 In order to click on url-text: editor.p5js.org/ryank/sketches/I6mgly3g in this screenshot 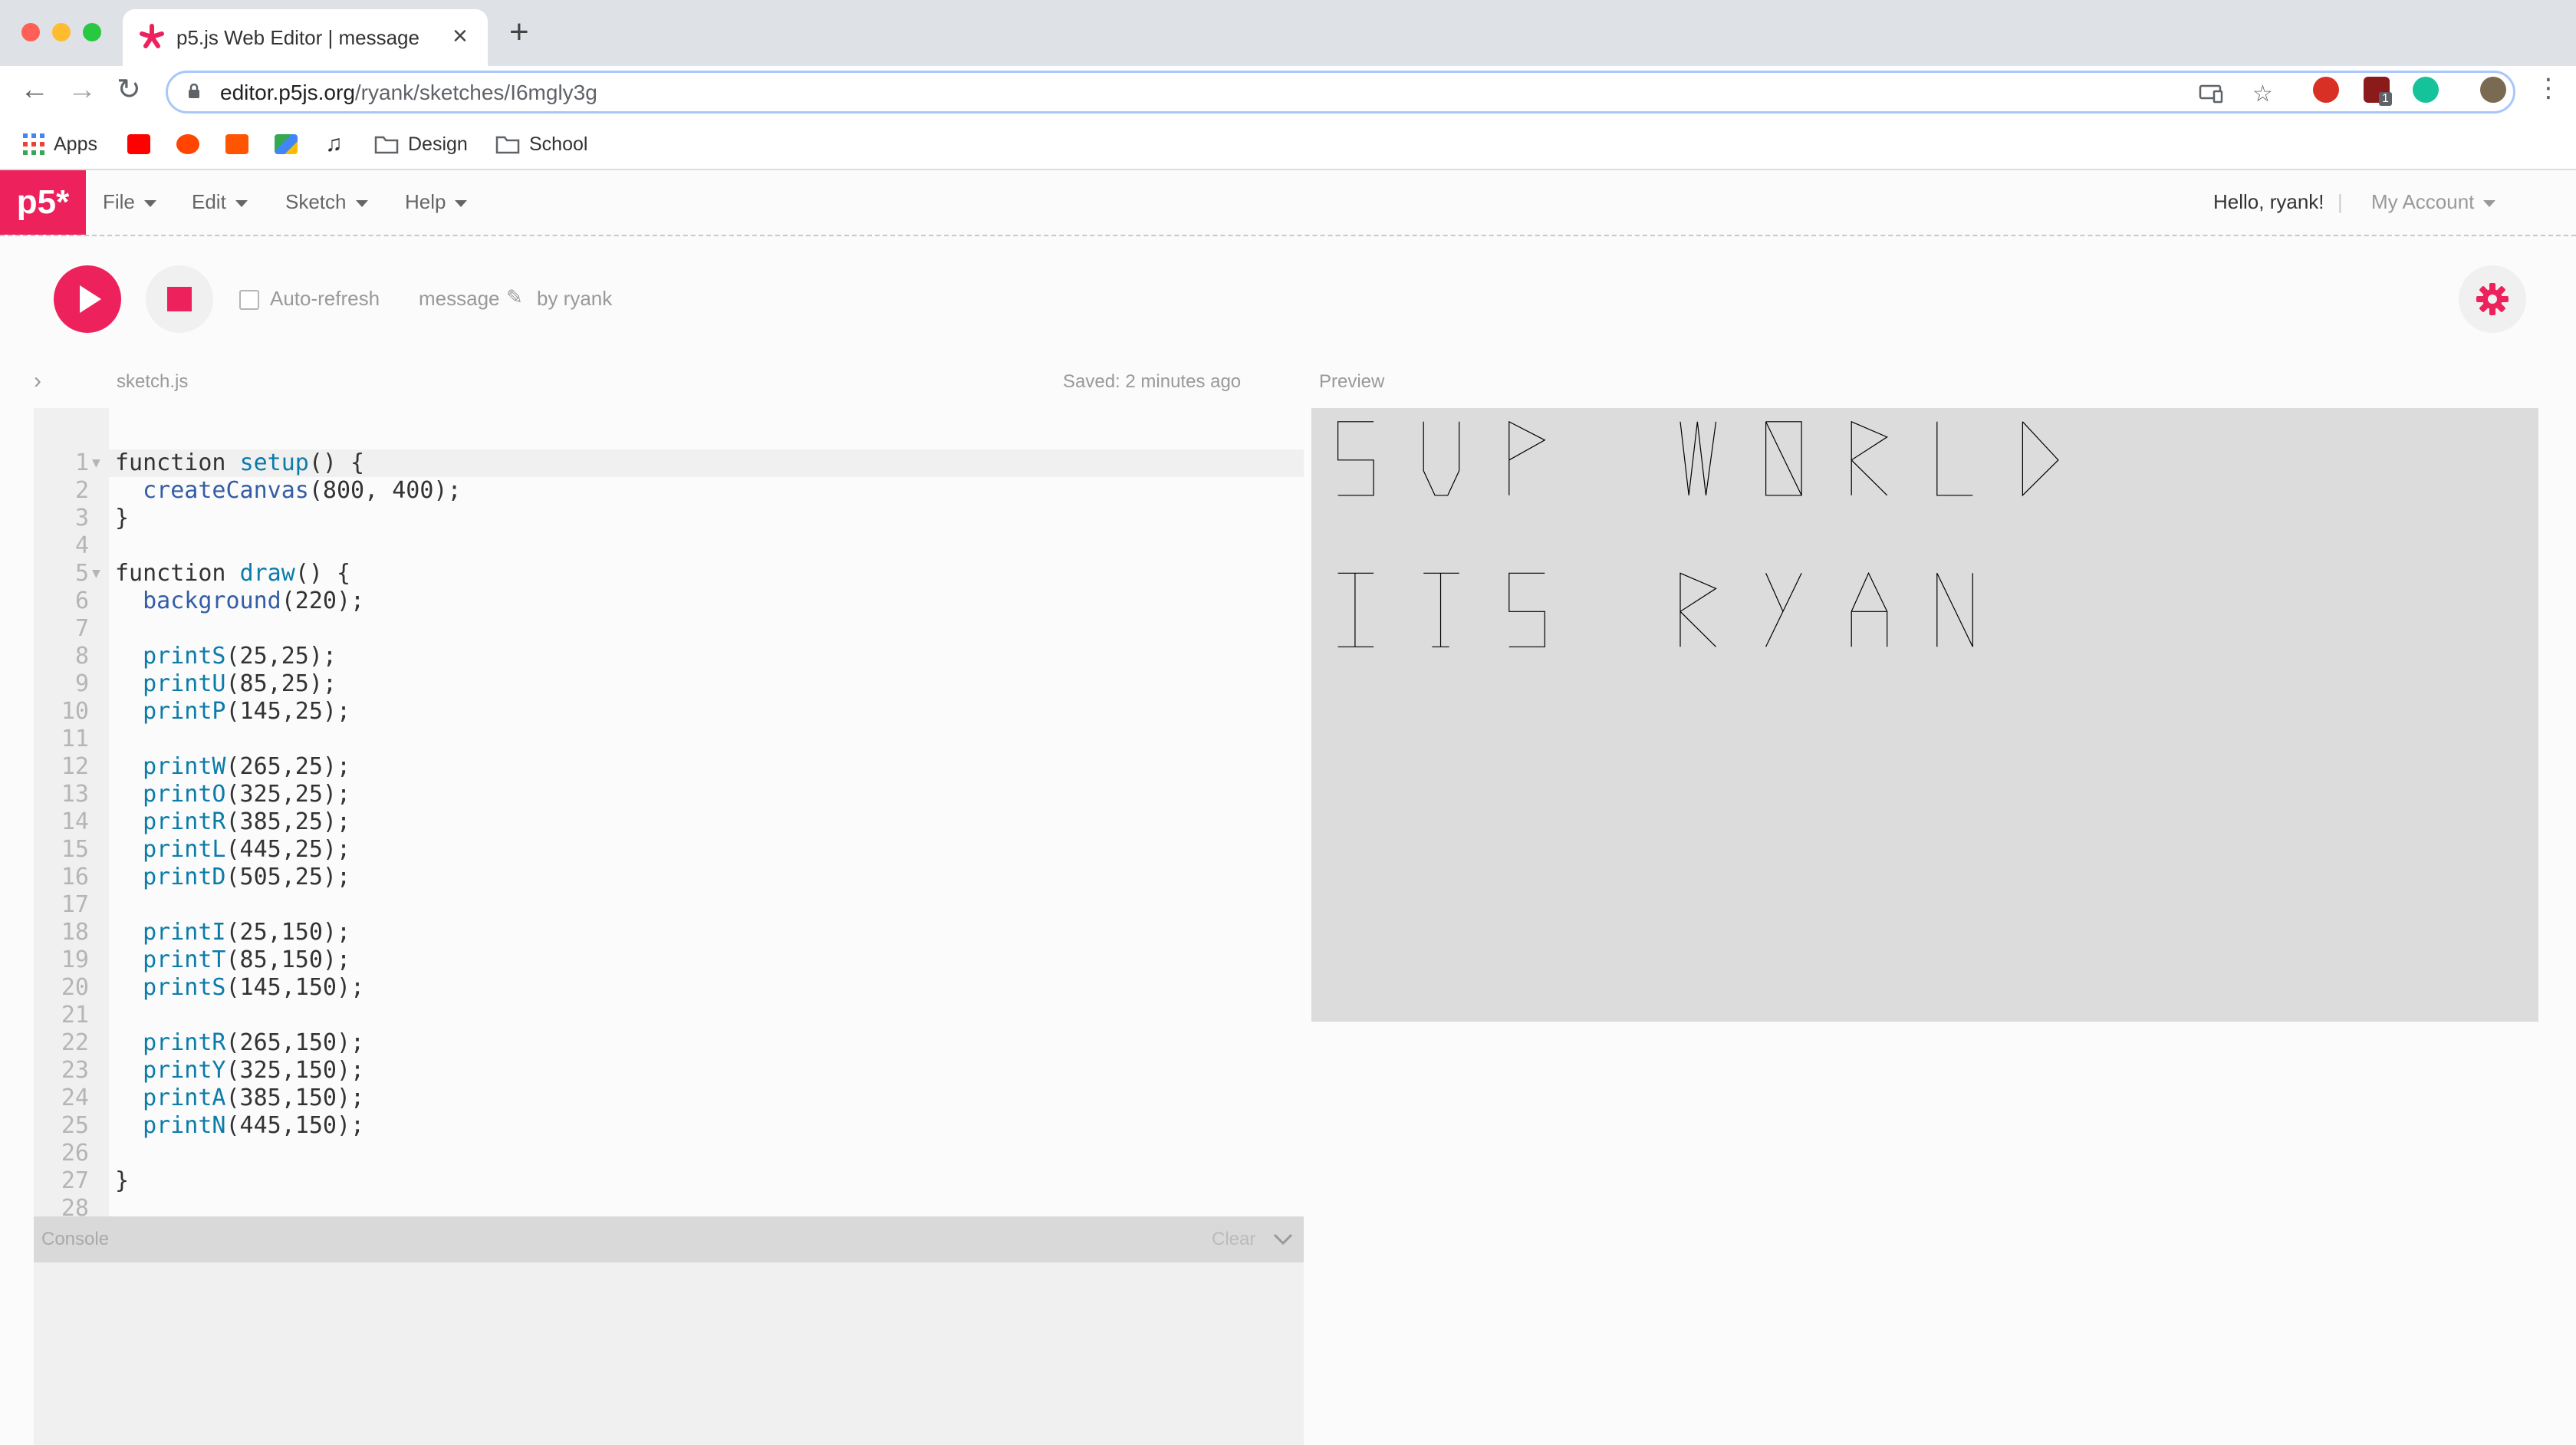, I will do `click(408, 92)`.